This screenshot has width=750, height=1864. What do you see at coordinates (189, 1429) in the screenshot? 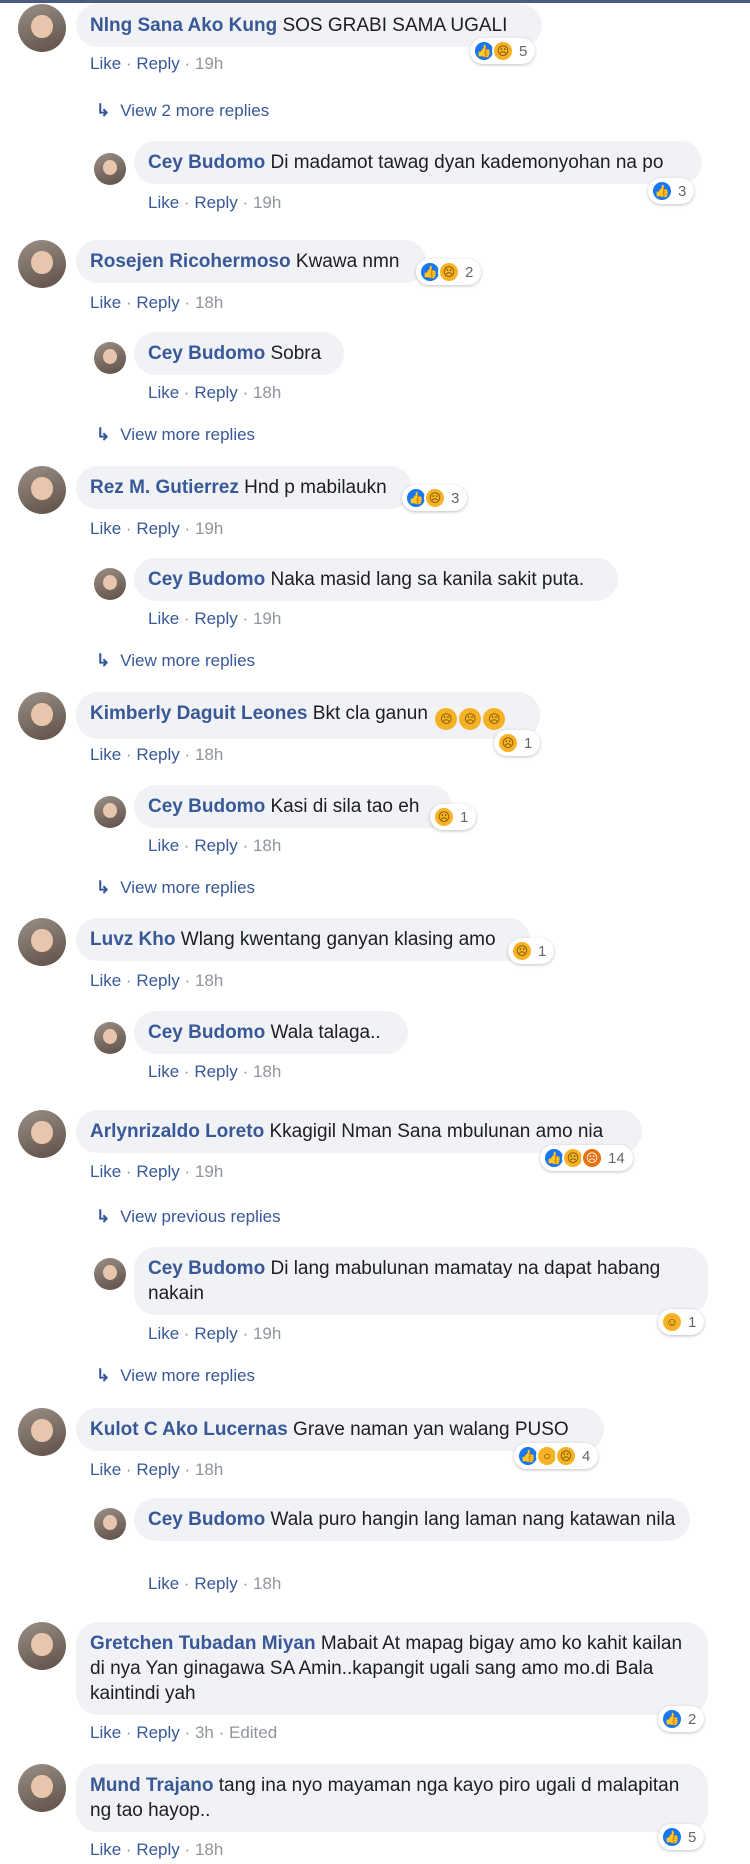
I see `commenter-name: Kulot C Ako Lucernas` at bounding box center [189, 1429].